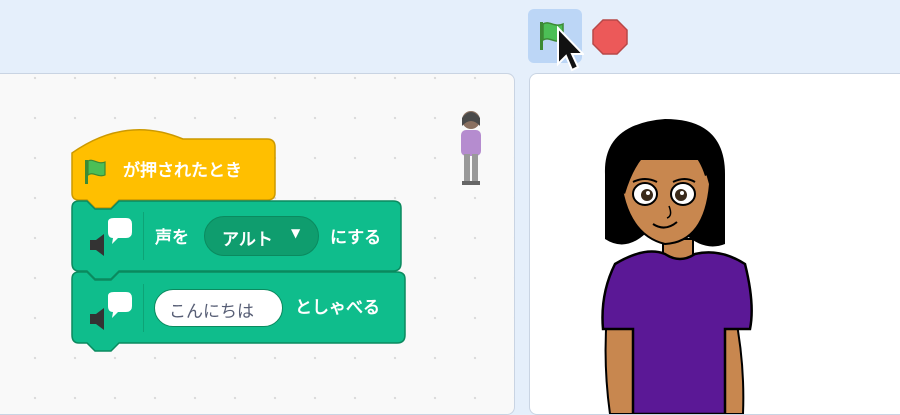  Describe the element at coordinates (570, 49) in the screenshot. I see `mouse-cursor-icon` at that location.